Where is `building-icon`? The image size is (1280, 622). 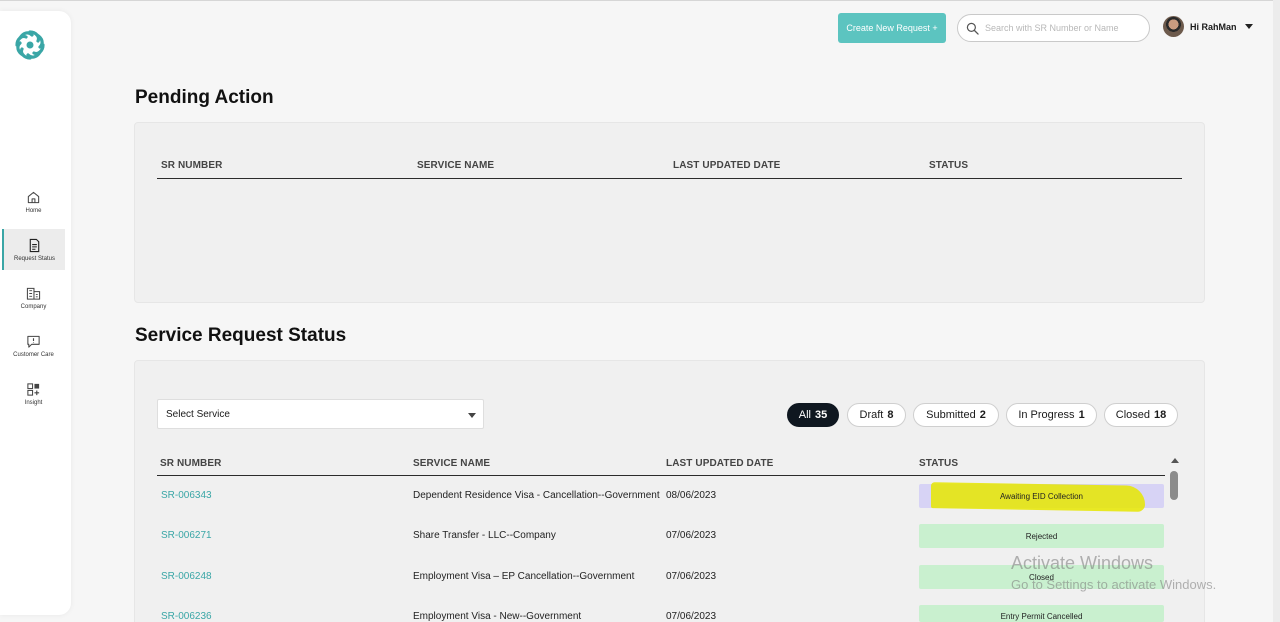 building-icon is located at coordinates (33, 293).